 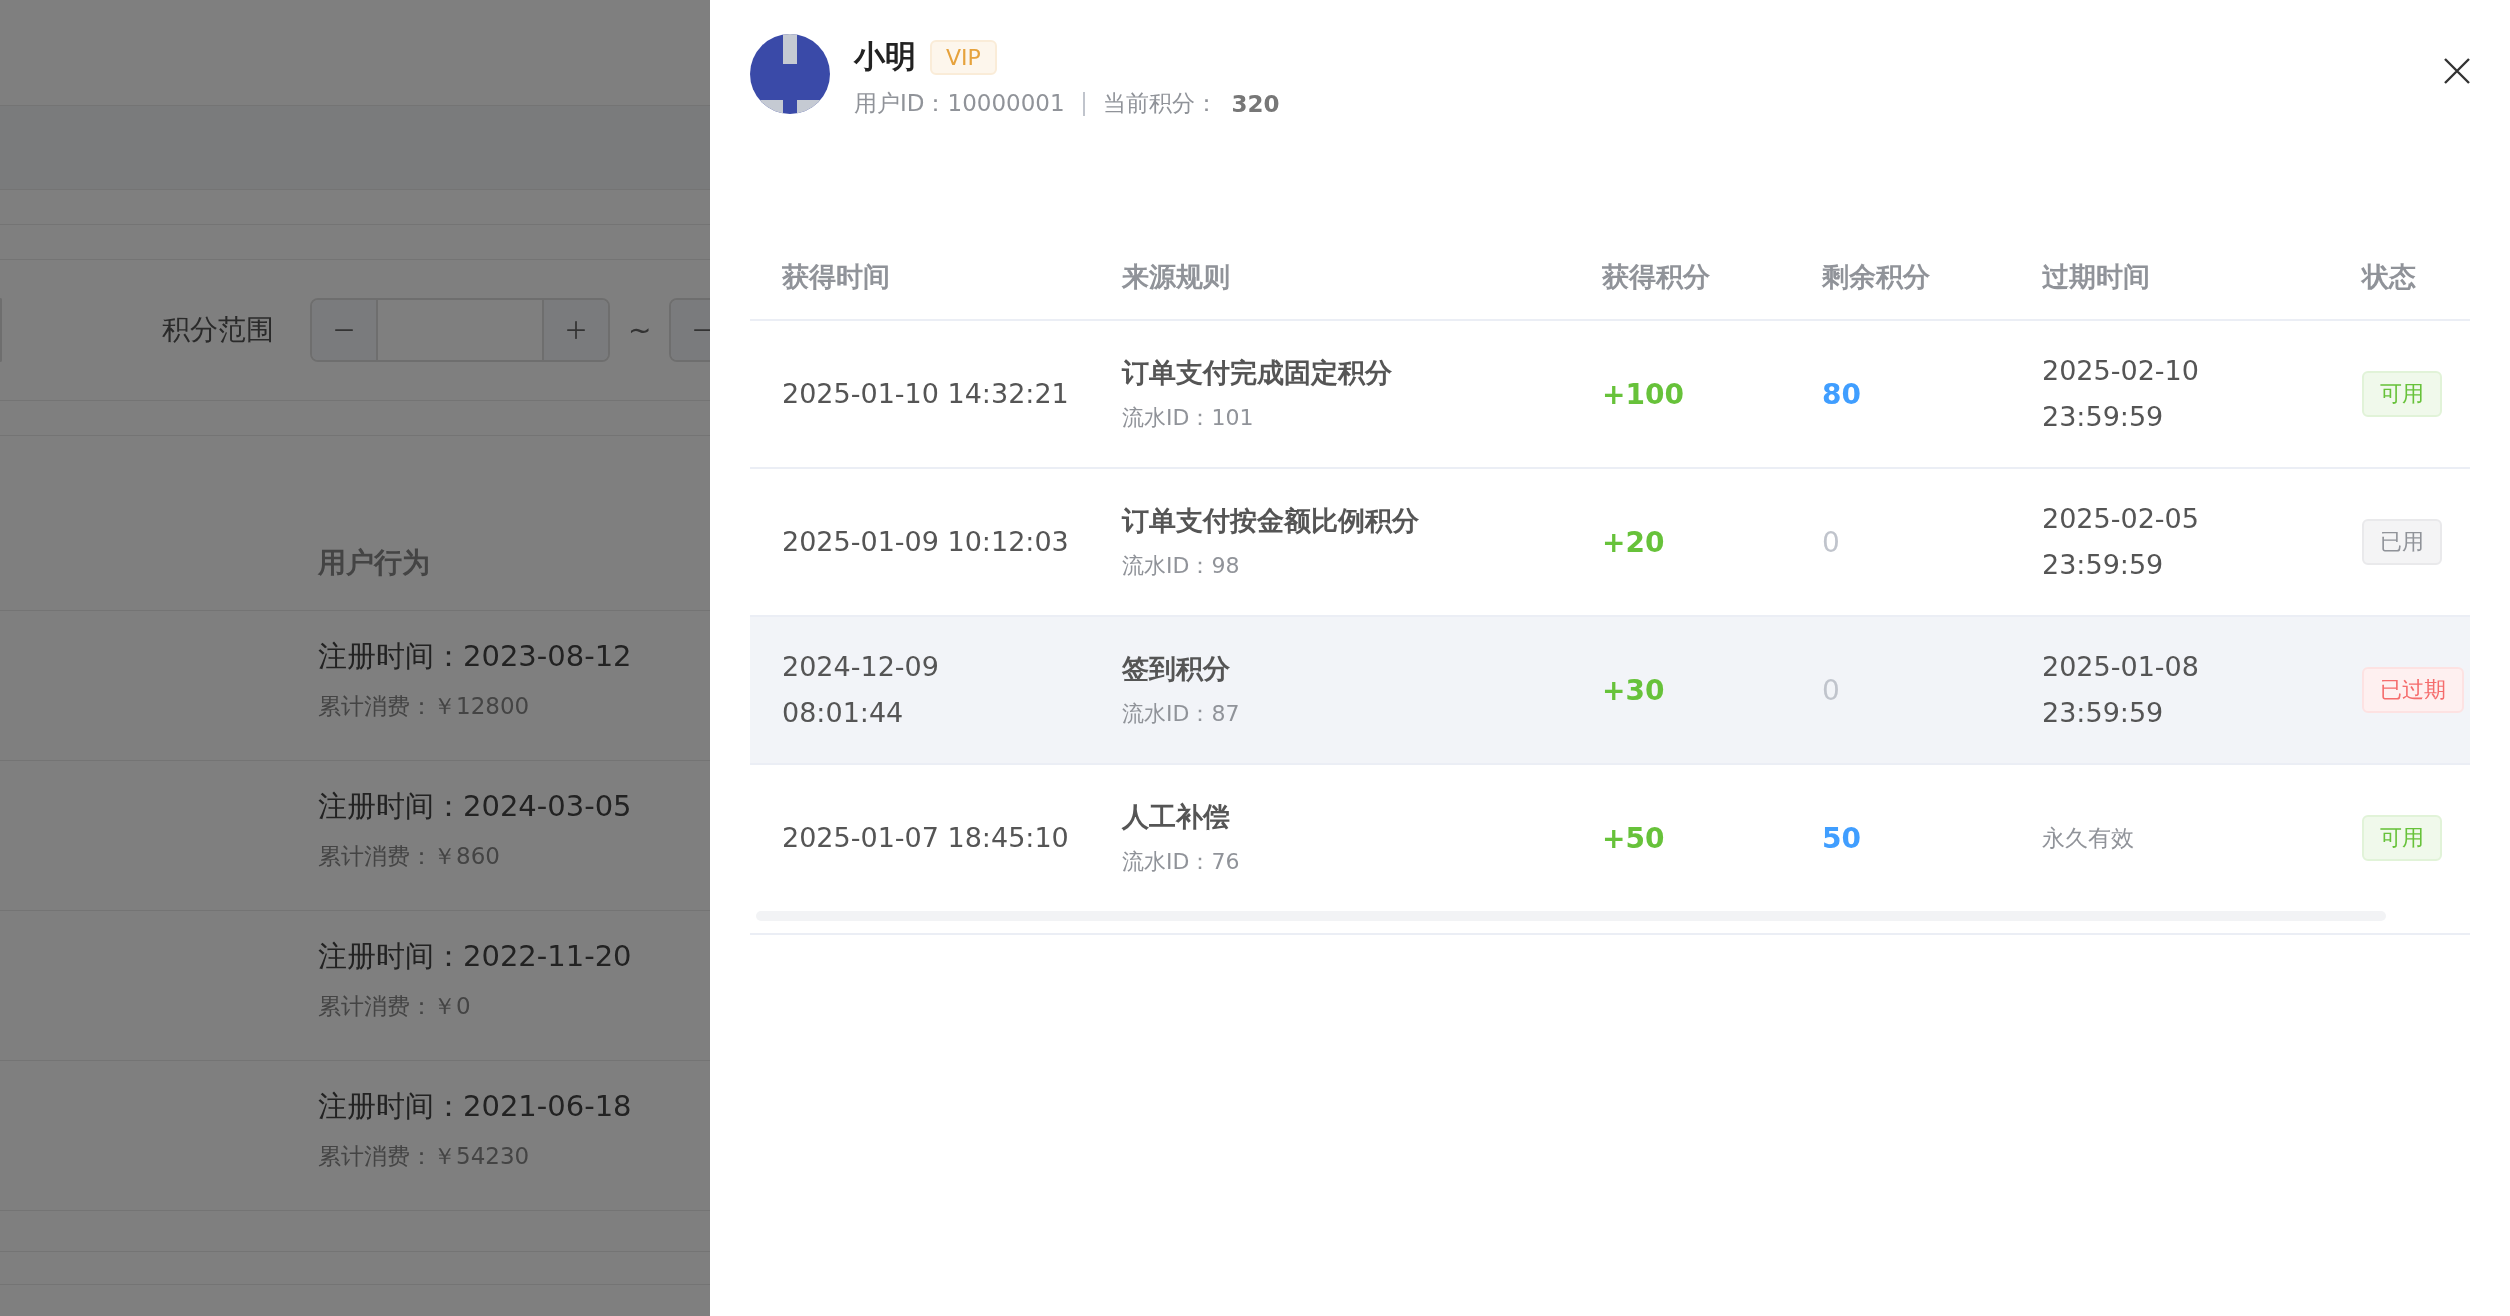 I want to click on rule-name: 人工补偿, so click(x=1176, y=817).